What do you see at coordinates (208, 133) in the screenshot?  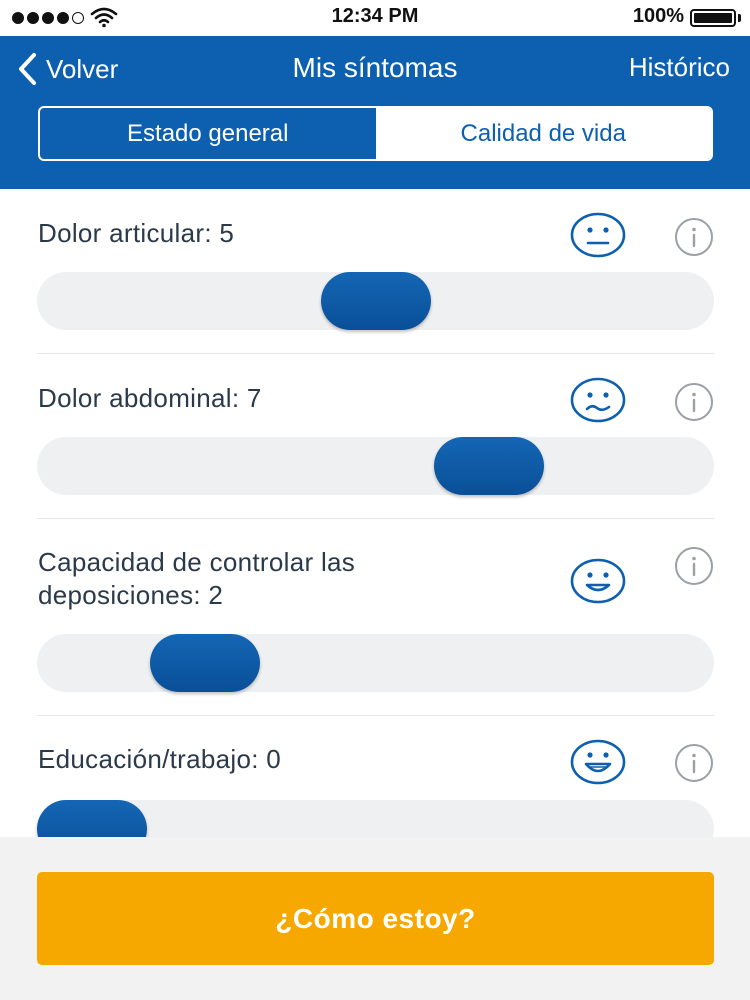 I see `tab-estado-general: Estado general` at bounding box center [208, 133].